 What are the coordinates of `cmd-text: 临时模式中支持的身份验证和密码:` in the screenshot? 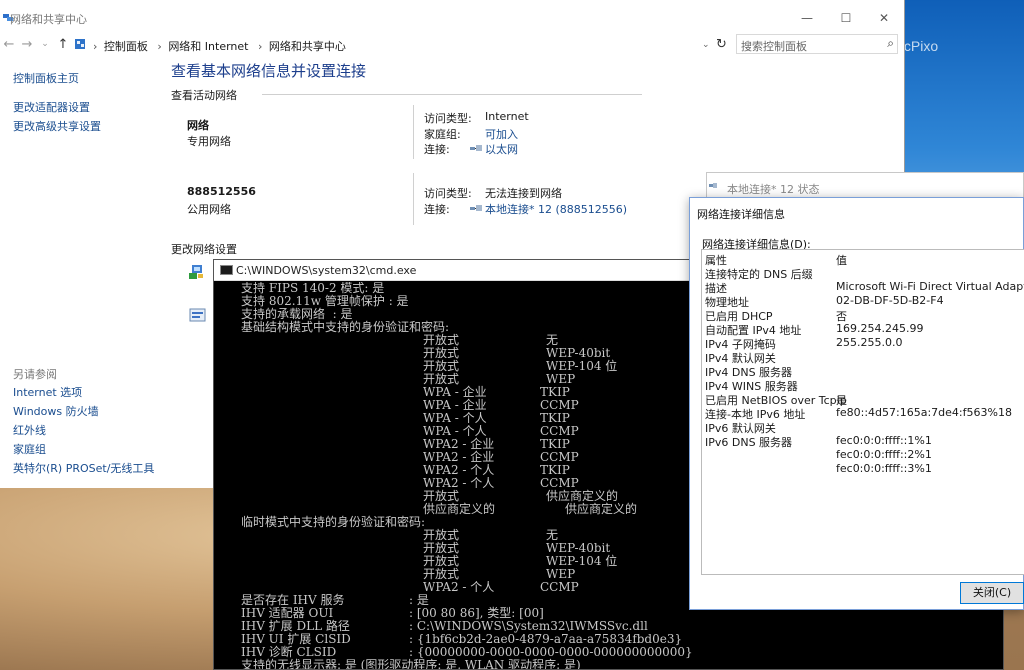 It's located at (333, 522).